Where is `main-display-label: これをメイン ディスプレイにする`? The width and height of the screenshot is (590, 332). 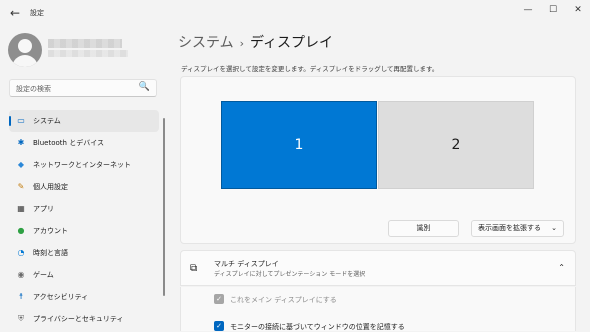 main-display-label: これをメイン ディスプレイにする is located at coordinates (283, 300).